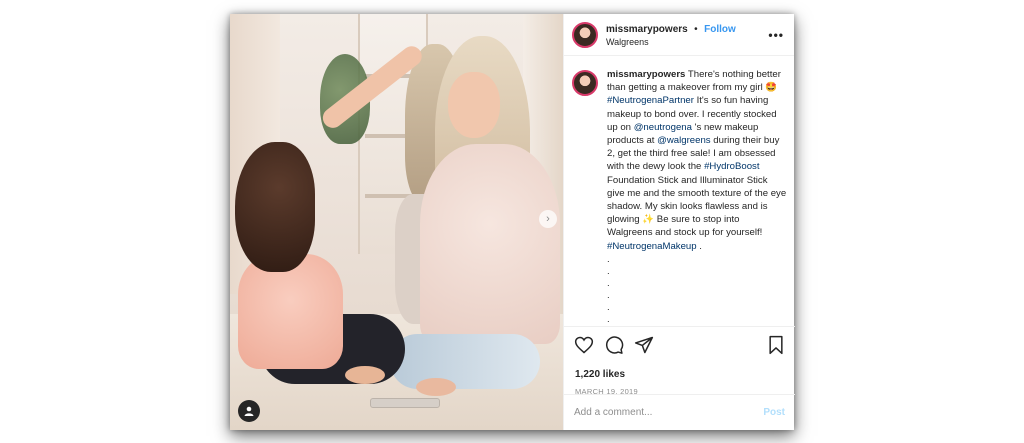 The image size is (1024, 443). I want to click on hashtag-link: #NeutrogenaMakeup, so click(652, 246).